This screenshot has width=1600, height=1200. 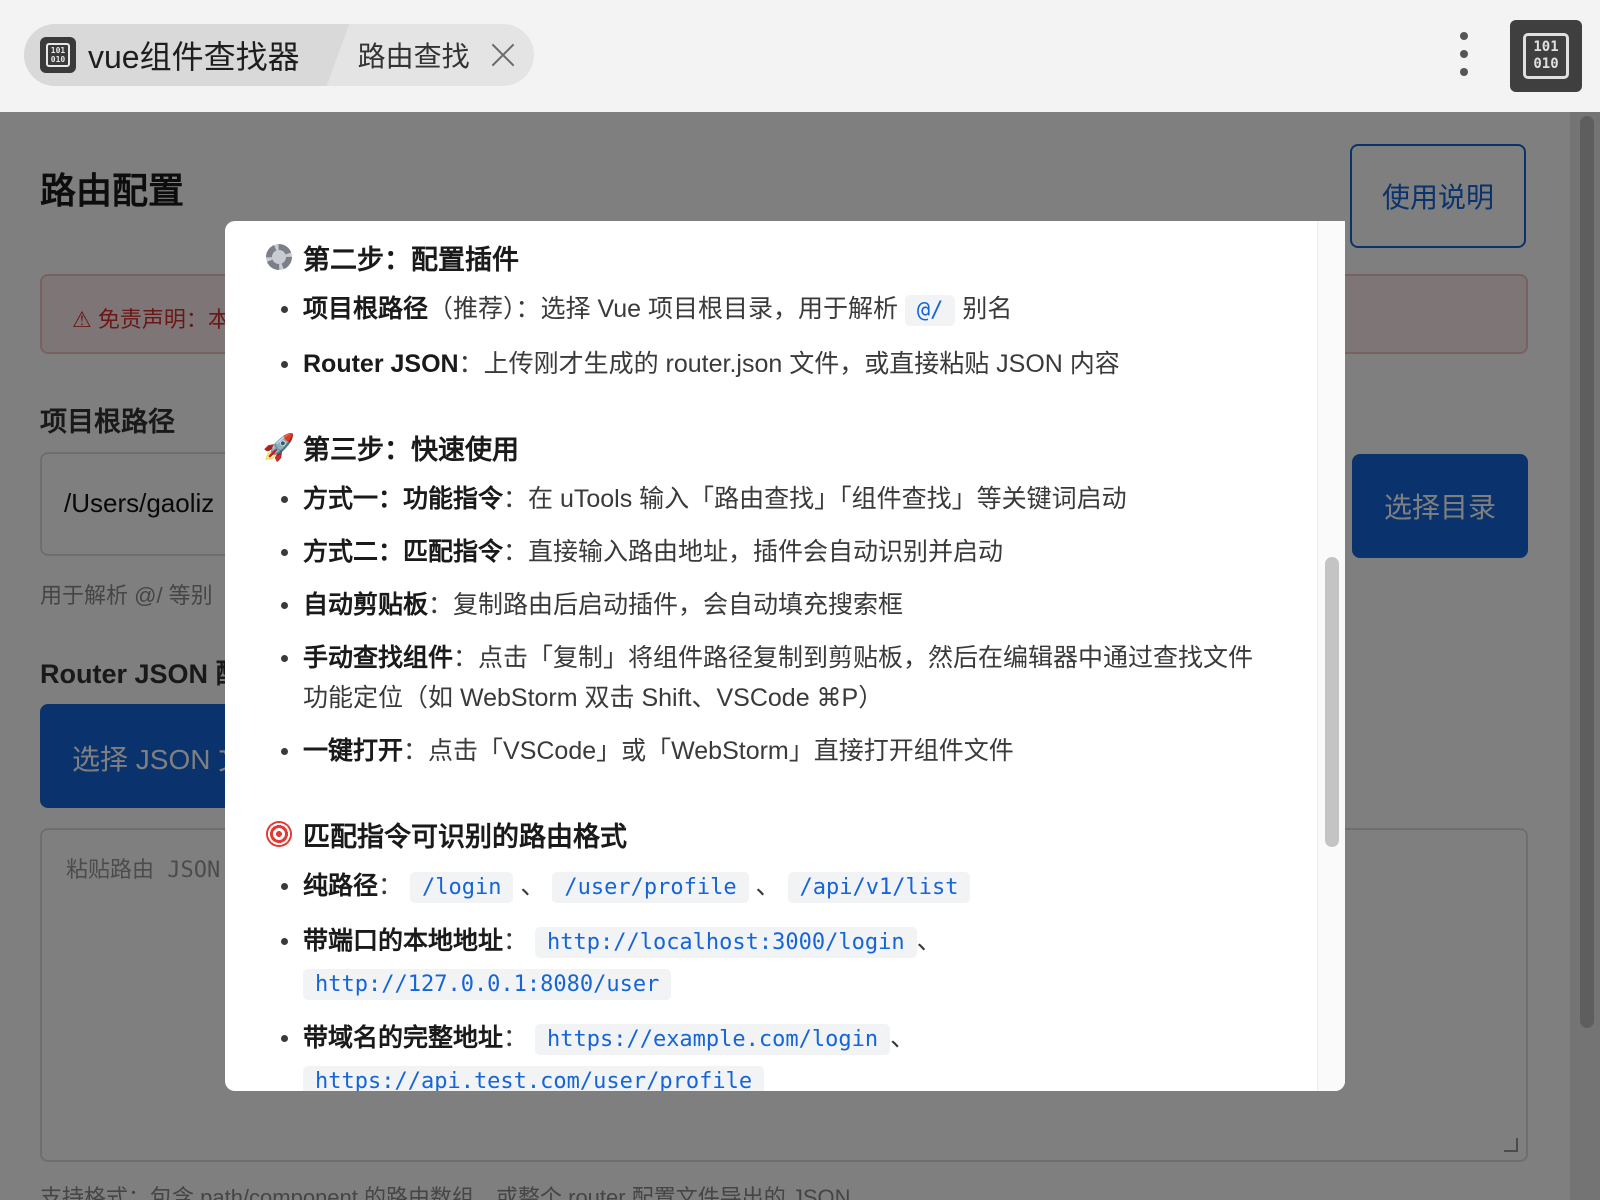 I want to click on inline-code: /api/v1/list, so click(x=879, y=887).